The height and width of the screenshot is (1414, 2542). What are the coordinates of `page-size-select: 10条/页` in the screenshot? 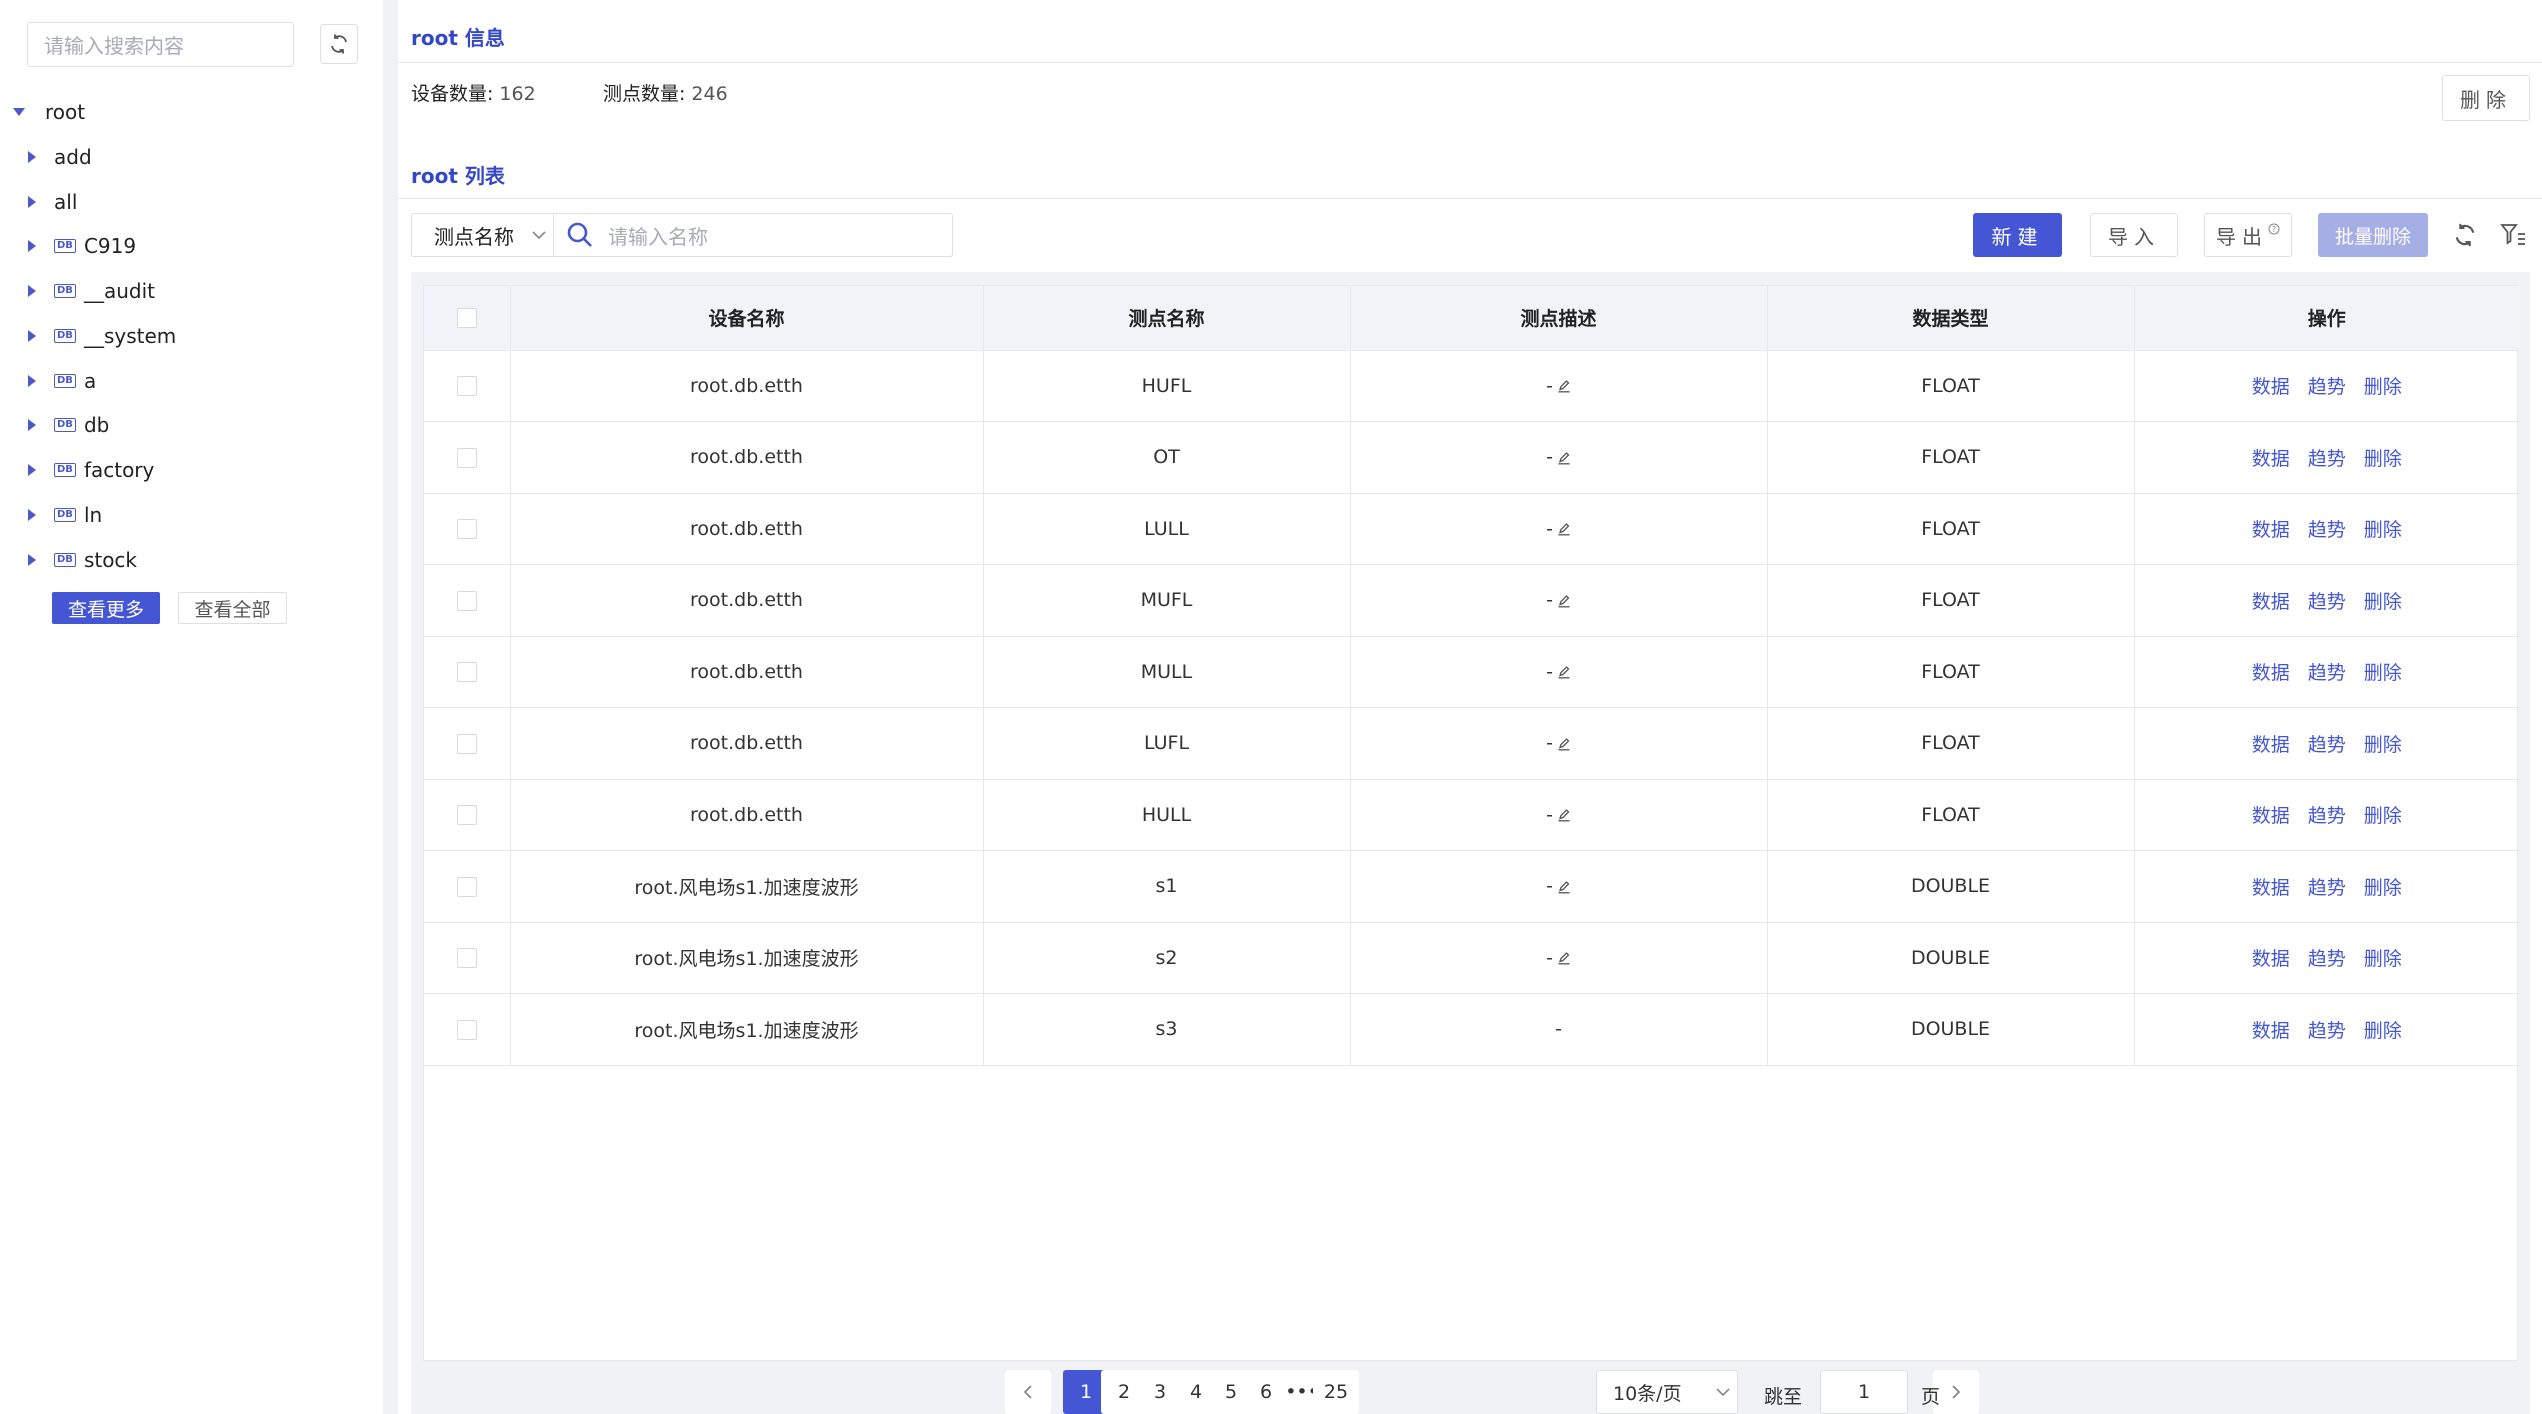 It's located at (1667, 1392).